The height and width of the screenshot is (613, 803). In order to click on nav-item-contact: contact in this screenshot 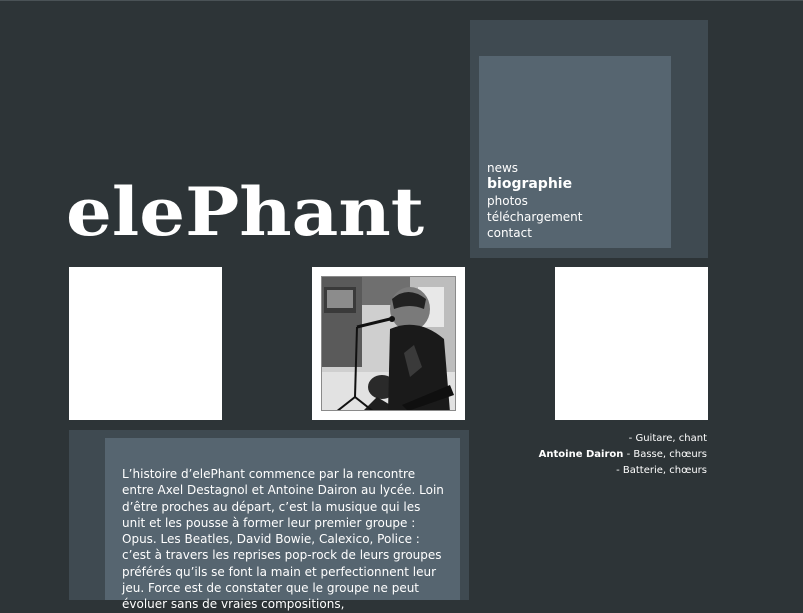, I will do `click(534, 233)`.